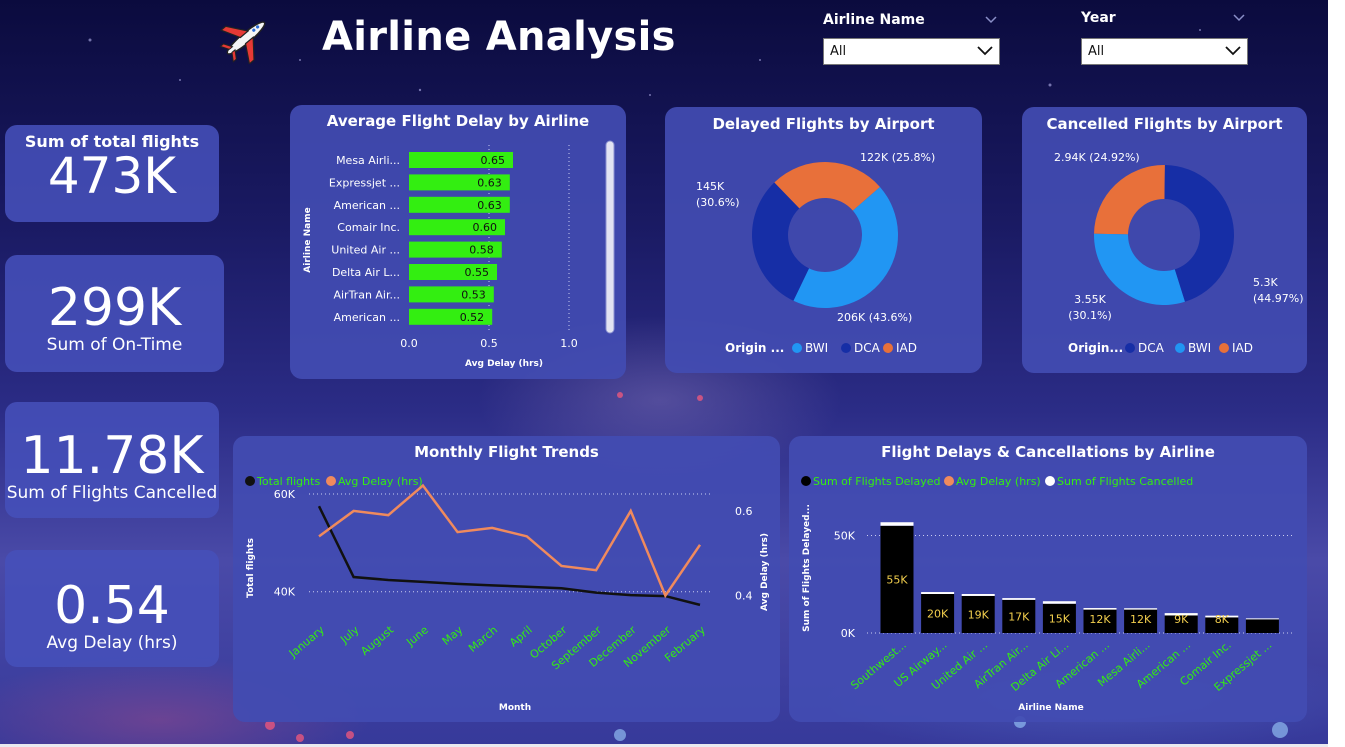 The width and height of the screenshot is (1345, 747). What do you see at coordinates (1098, 18) in the screenshot?
I see `filter-label: Year` at bounding box center [1098, 18].